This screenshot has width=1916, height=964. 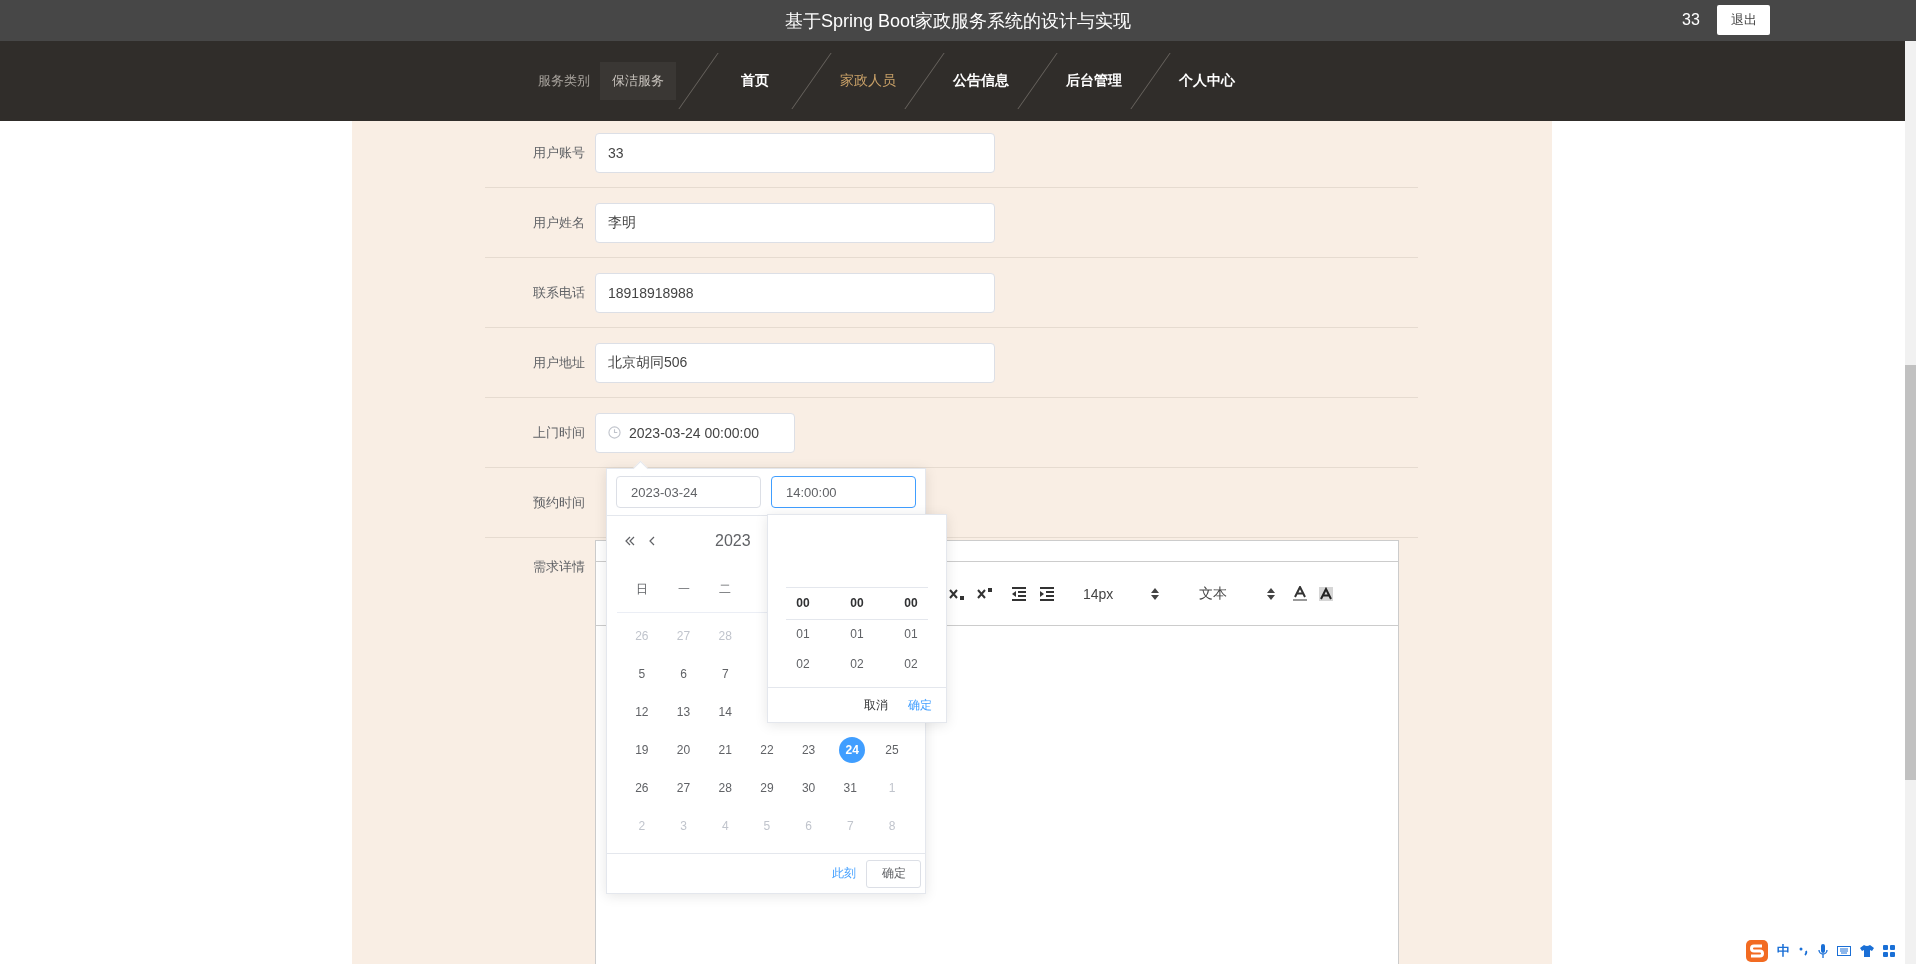 What do you see at coordinates (725, 589) in the screenshot?
I see `weekday-label: 二` at bounding box center [725, 589].